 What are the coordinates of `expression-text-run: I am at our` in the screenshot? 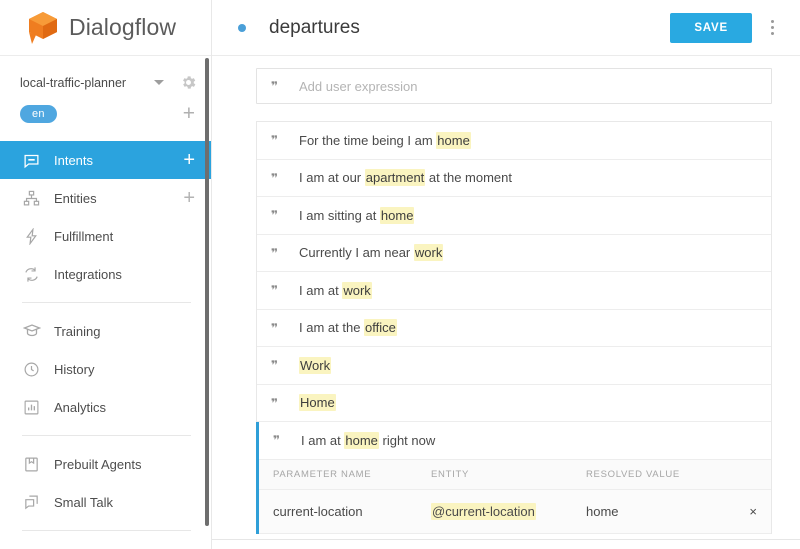 It's located at (332, 178).